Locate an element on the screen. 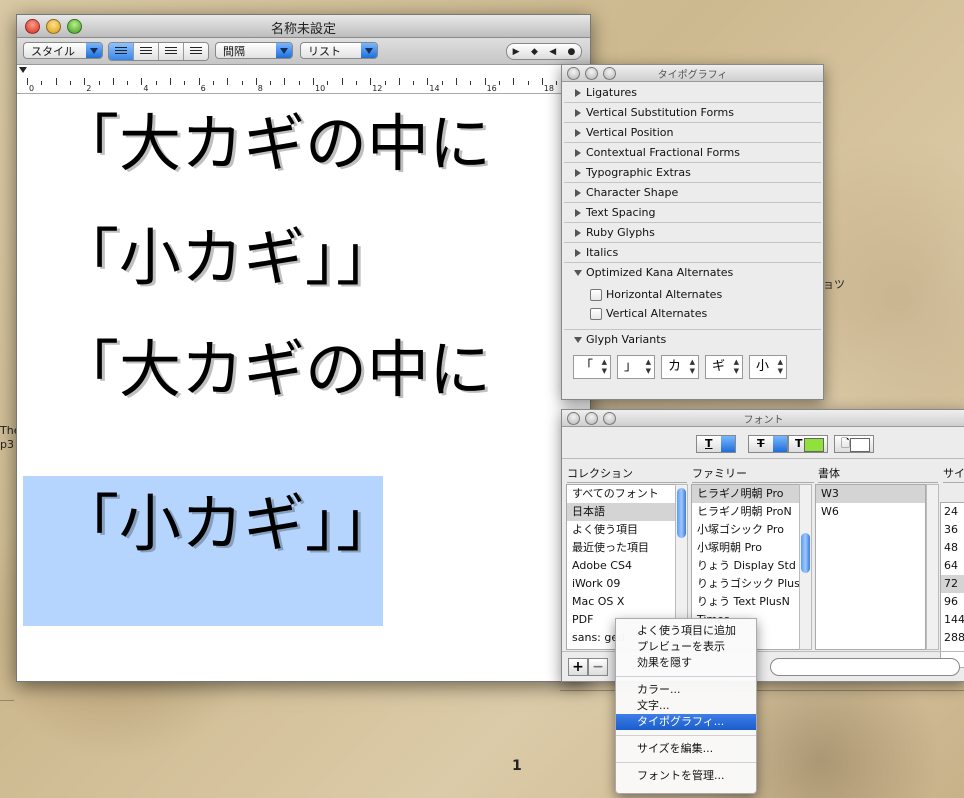 The image size is (964, 798). list-item: 小塚ゴシック Pro is located at coordinates (746, 530).